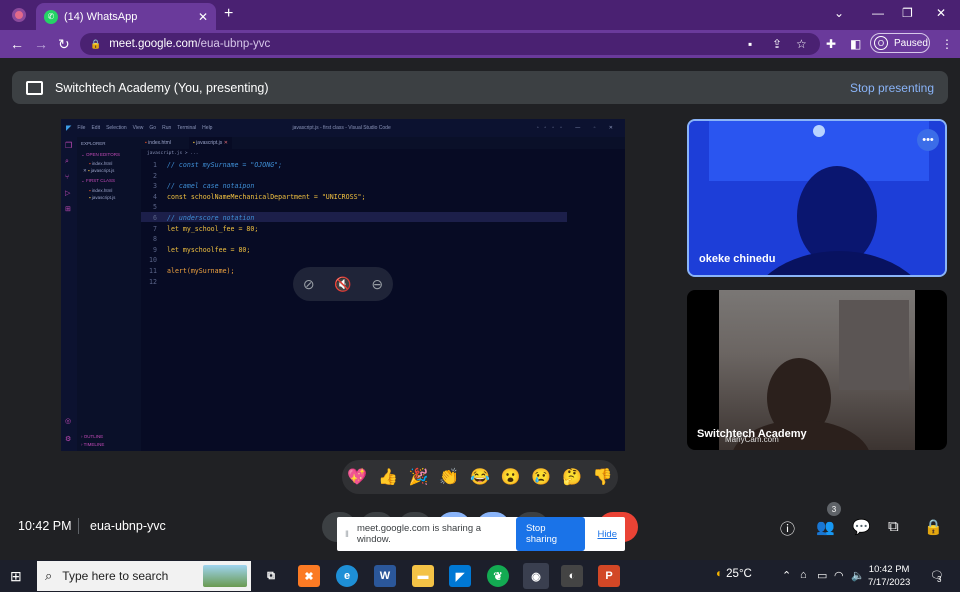 This screenshot has width=960, height=592. I want to click on vscode-menu-item: Selection, so click(116, 128).